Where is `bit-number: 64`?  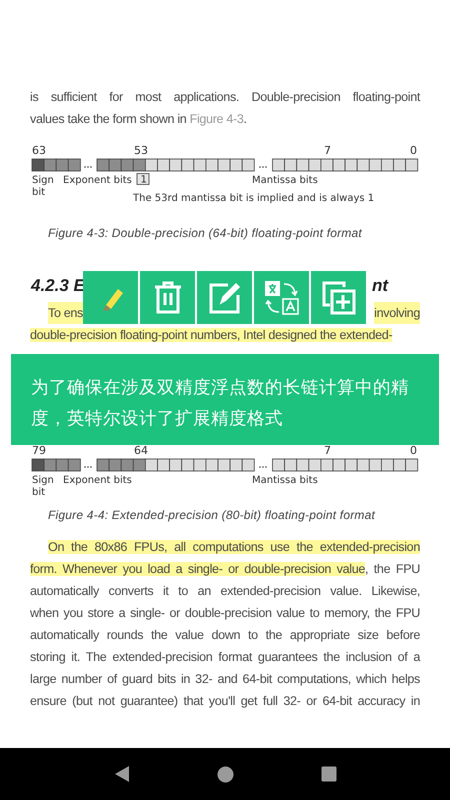 bit-number: 64 is located at coordinates (141, 450).